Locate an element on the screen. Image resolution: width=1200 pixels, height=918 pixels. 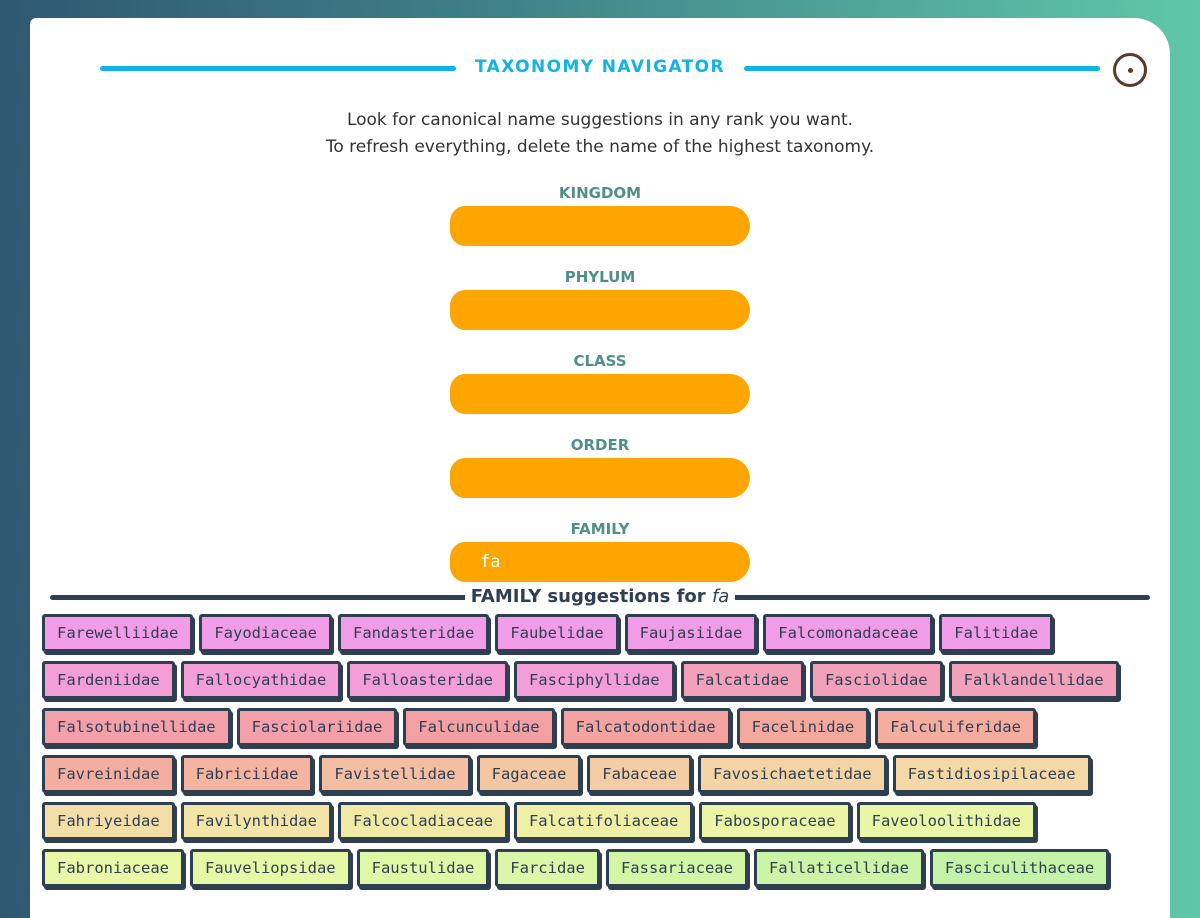
family-label: FAMILY is located at coordinates (600, 529).